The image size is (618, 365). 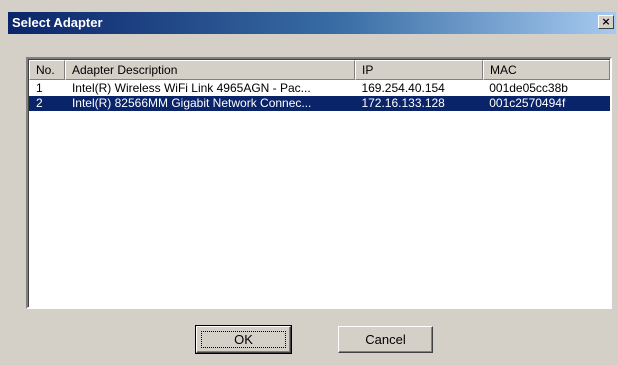 What do you see at coordinates (403, 103) in the screenshot?
I see `cell-ip: 172.16.133.128` at bounding box center [403, 103].